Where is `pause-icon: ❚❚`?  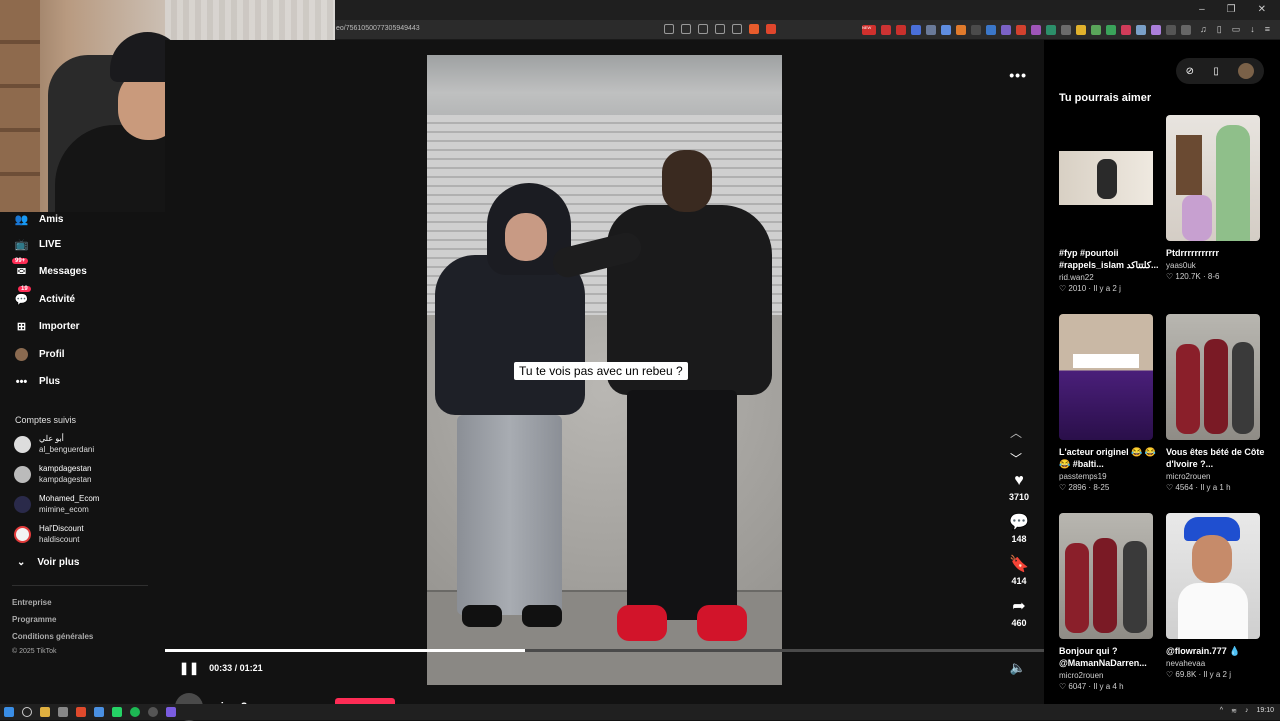
pause-icon: ❚❚ is located at coordinates (189, 668).